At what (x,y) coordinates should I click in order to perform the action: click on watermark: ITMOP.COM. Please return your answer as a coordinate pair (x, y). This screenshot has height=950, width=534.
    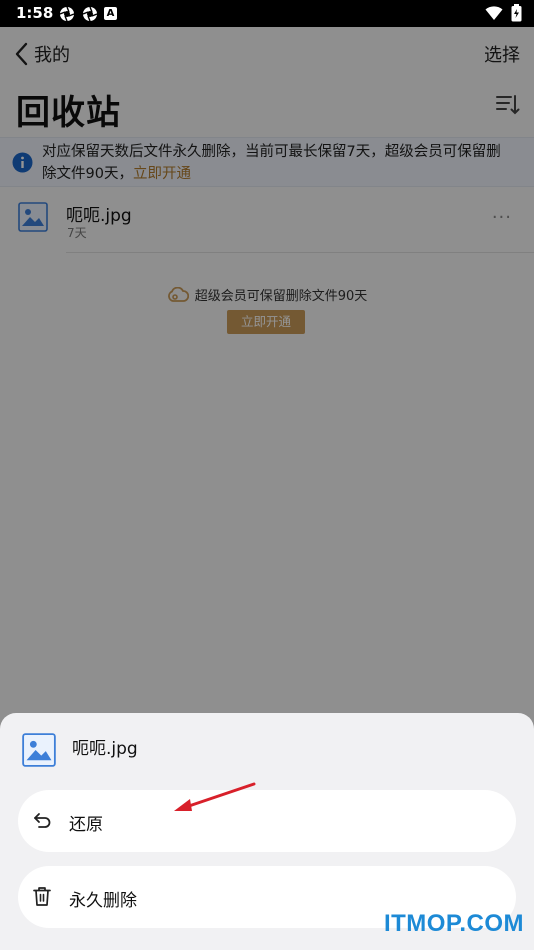
    Looking at the image, I should click on (453, 923).